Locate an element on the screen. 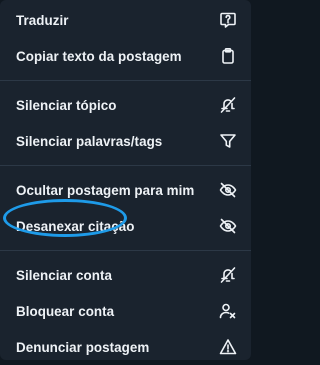  menu-item-label: Bloquear conta is located at coordinates (65, 311).